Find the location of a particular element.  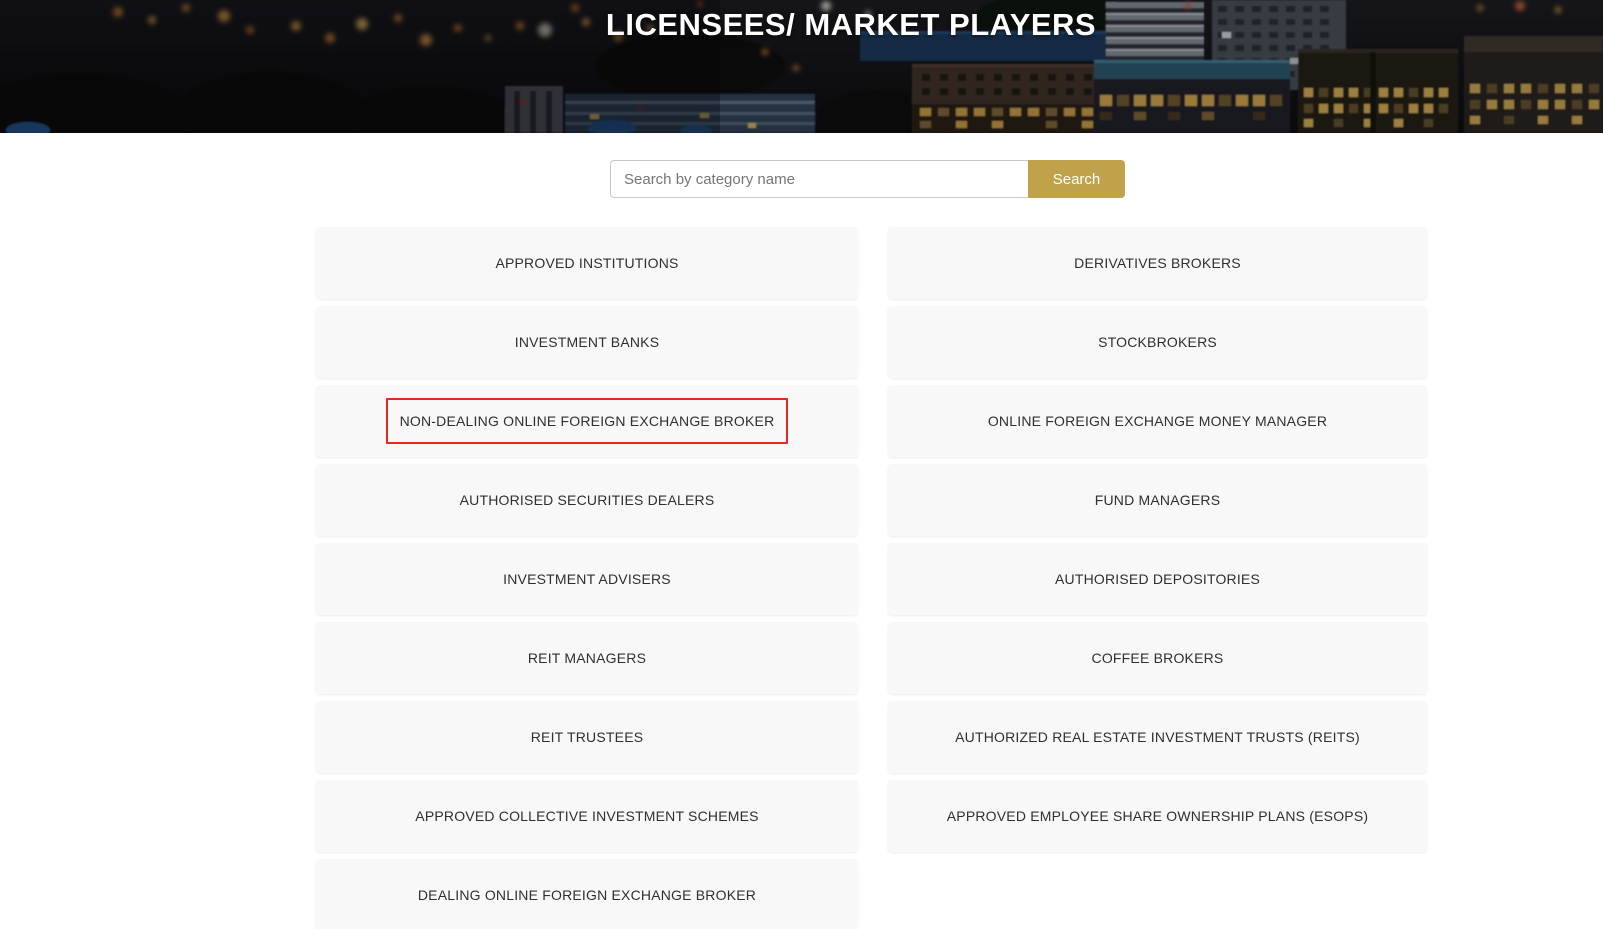

category-card-reit-trustees: REIT TRUSTEES is located at coordinates (587, 737).